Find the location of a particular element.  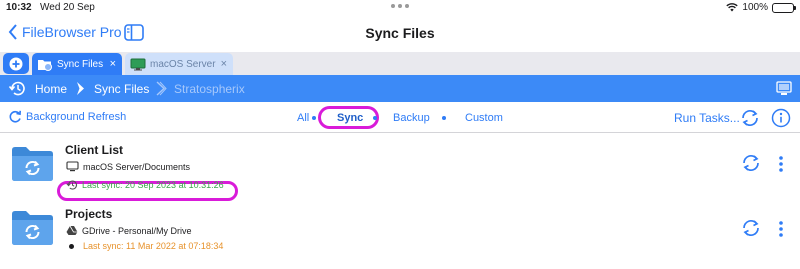

status-time: 10:32 is located at coordinates (19, 7).